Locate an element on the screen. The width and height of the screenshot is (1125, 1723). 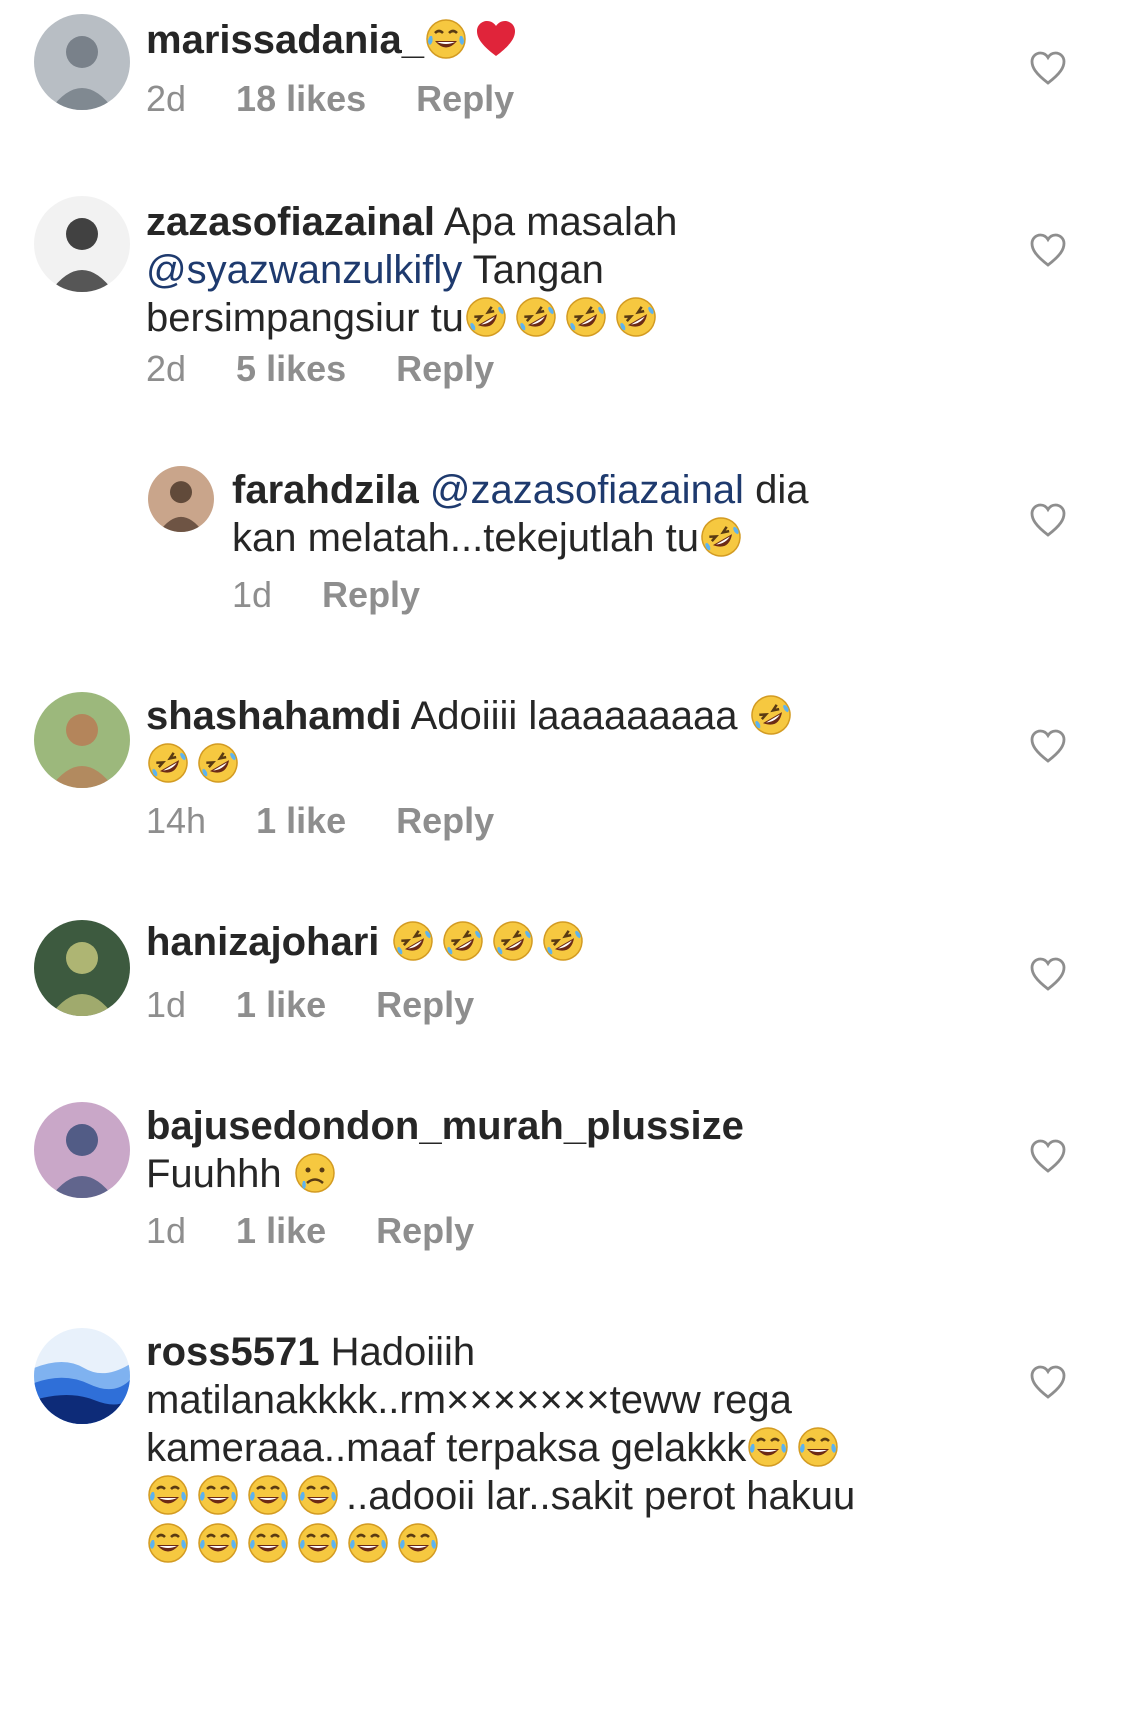
comment-text: shashahamdi Adoiiii laaaaaaaaa is located at coordinates (496, 740).